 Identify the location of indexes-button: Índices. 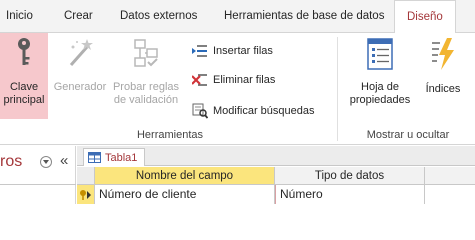
(443, 76).